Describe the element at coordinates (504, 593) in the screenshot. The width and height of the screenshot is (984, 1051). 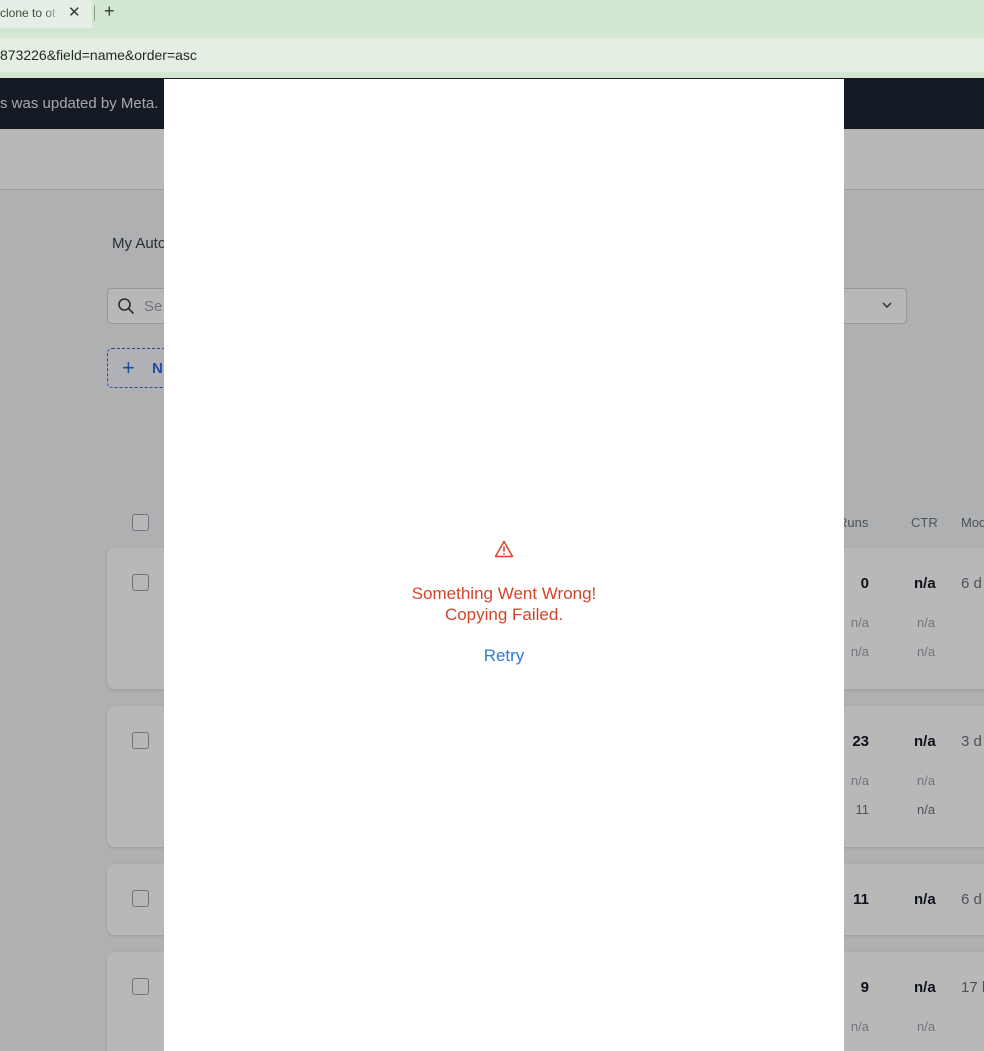
I see `error-message-title: Something Went Wrong!` at that location.